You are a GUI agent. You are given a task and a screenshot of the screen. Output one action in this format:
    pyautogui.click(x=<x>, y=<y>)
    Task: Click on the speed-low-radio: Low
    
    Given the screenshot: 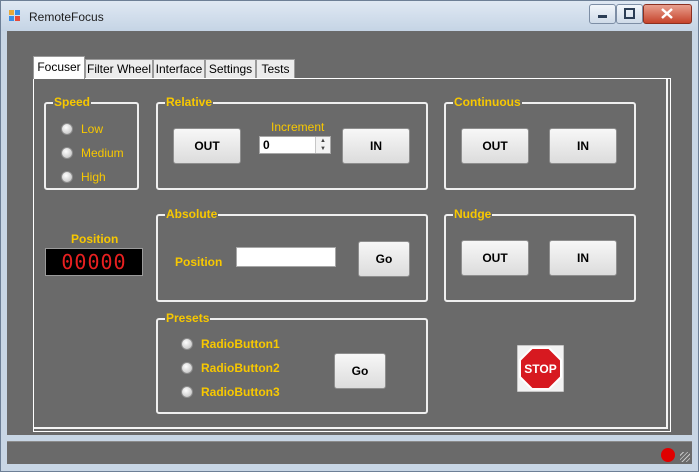 What is the action you would take?
    pyautogui.click(x=82, y=129)
    